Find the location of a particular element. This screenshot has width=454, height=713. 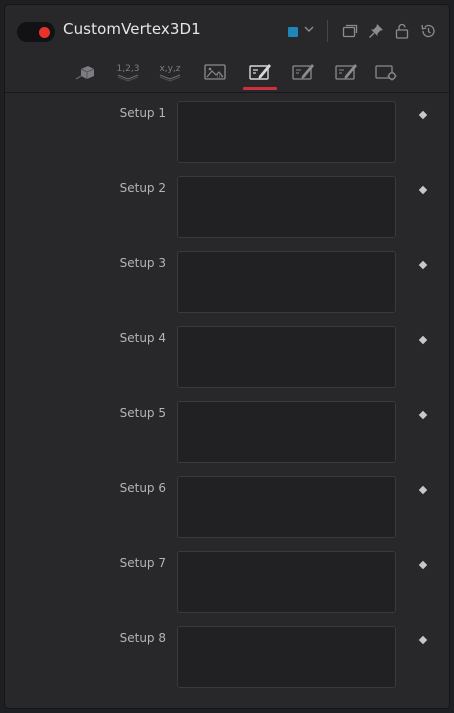

setup-3-label: Setup 3 is located at coordinates (142, 263).